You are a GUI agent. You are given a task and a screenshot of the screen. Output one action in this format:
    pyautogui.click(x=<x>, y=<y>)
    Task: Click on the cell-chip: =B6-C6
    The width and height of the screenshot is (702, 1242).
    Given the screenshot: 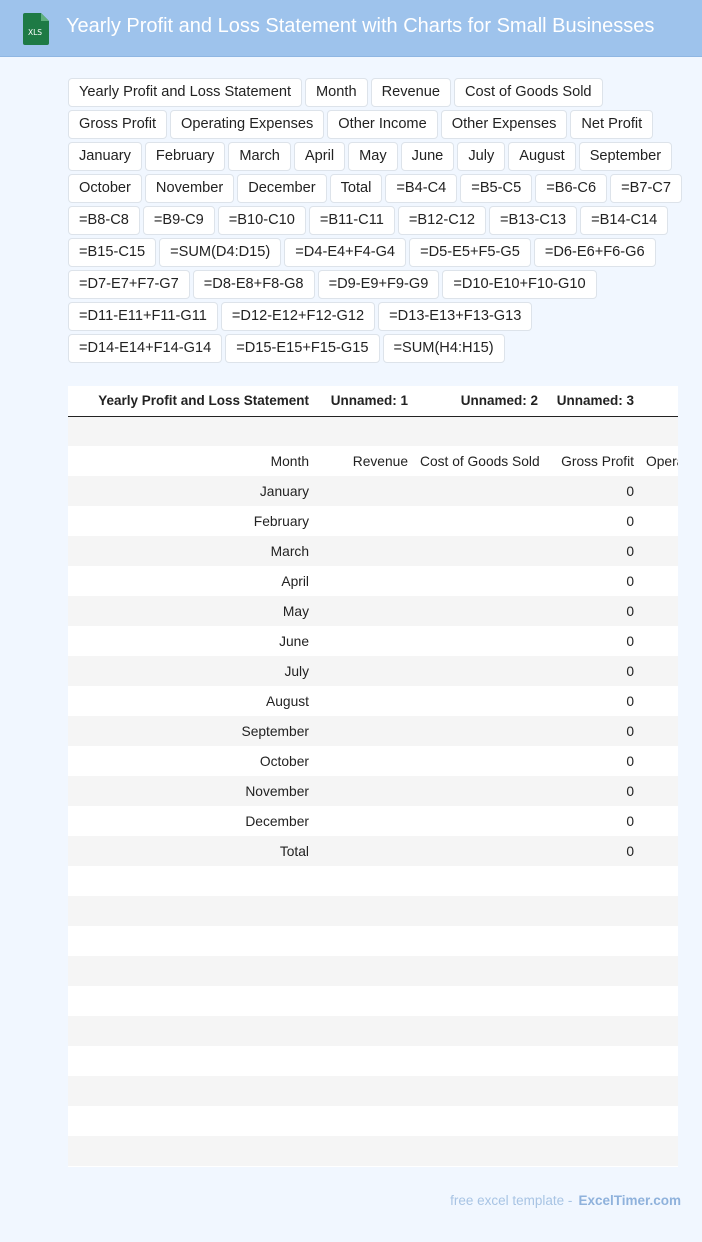 What is the action you would take?
    pyautogui.click(x=571, y=188)
    